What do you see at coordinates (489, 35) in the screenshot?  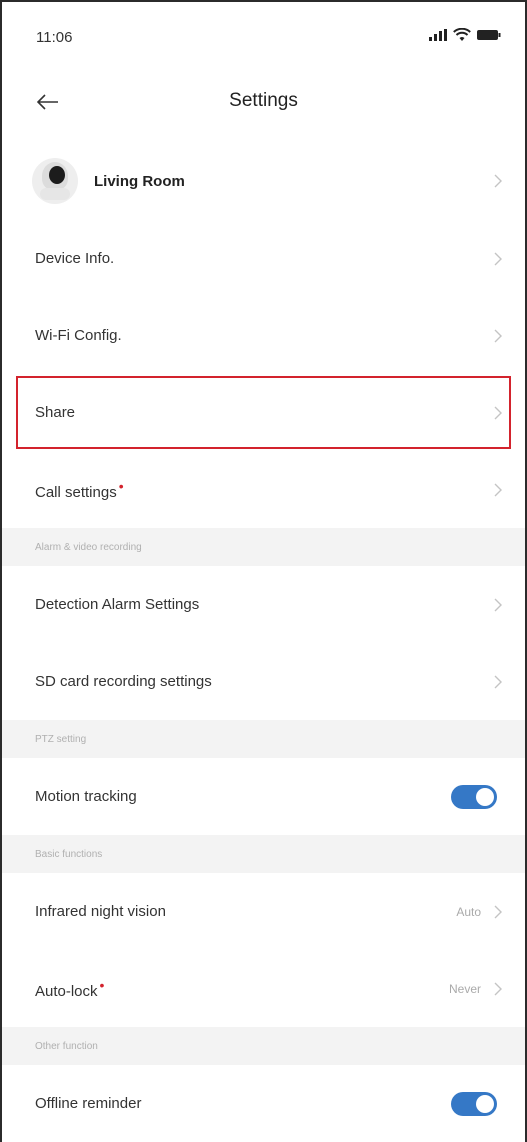 I see `battery-icon` at bounding box center [489, 35].